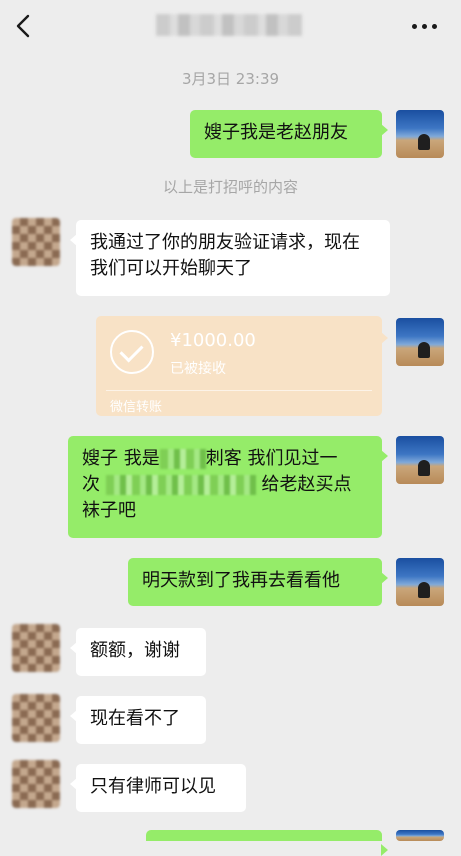 The height and width of the screenshot is (856, 461). I want to click on message-bubble-other: 只有律师可以见, so click(158, 788).